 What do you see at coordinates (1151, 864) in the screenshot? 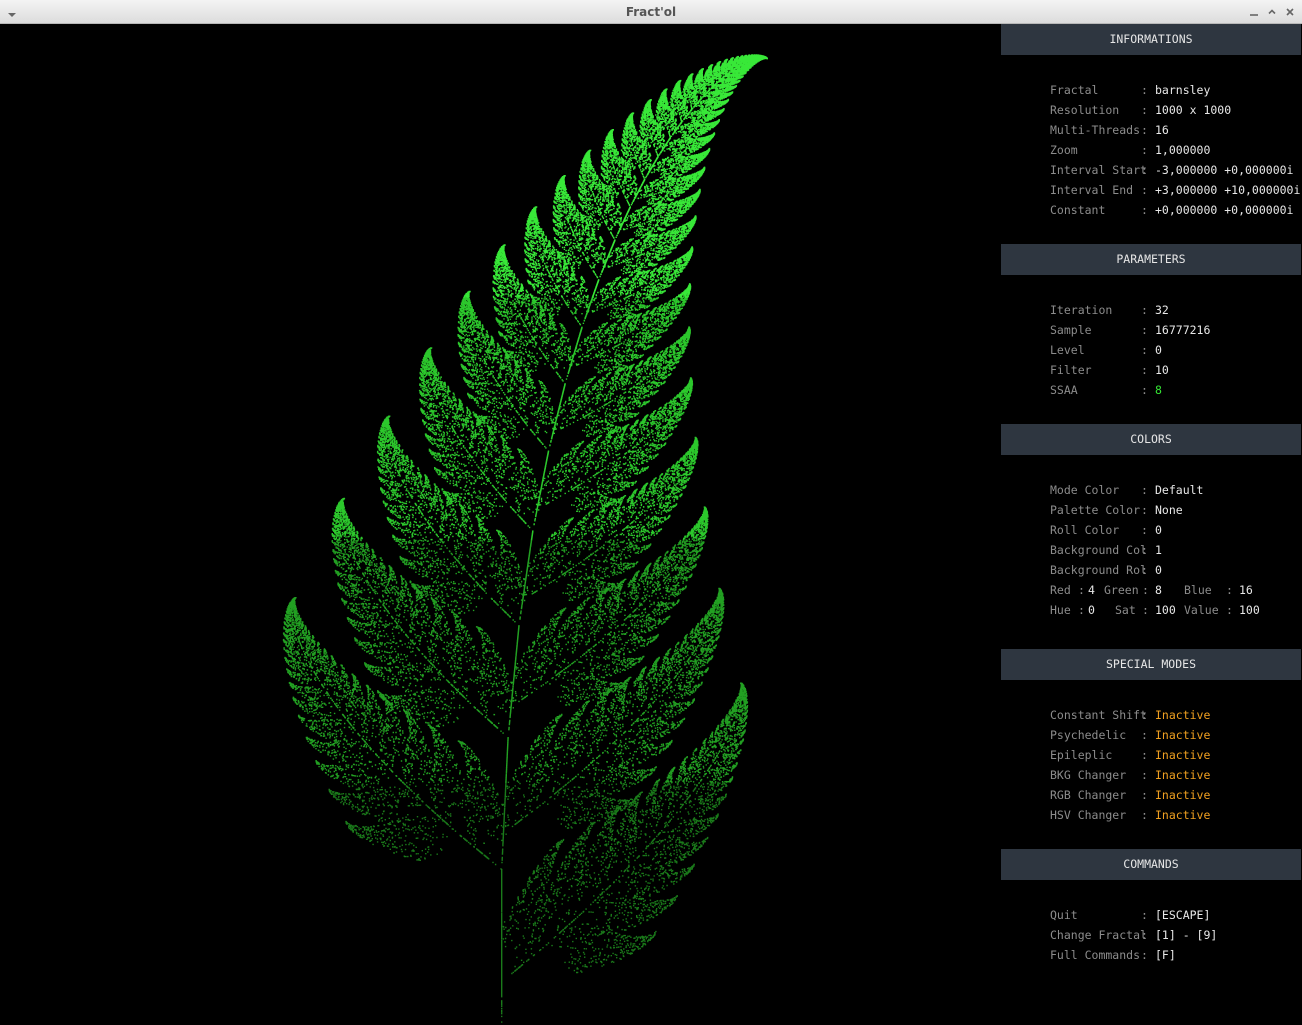
I see `commands-header: COMMANDS` at bounding box center [1151, 864].